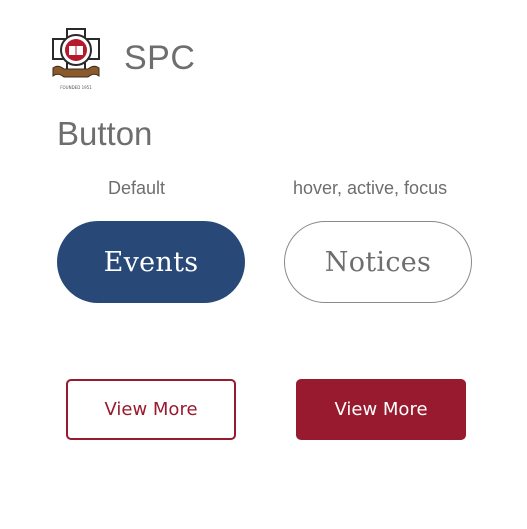 The height and width of the screenshot is (529, 527). What do you see at coordinates (76, 59) in the screenshot?
I see `school-crest-logo: FOUNDED 1951` at bounding box center [76, 59].